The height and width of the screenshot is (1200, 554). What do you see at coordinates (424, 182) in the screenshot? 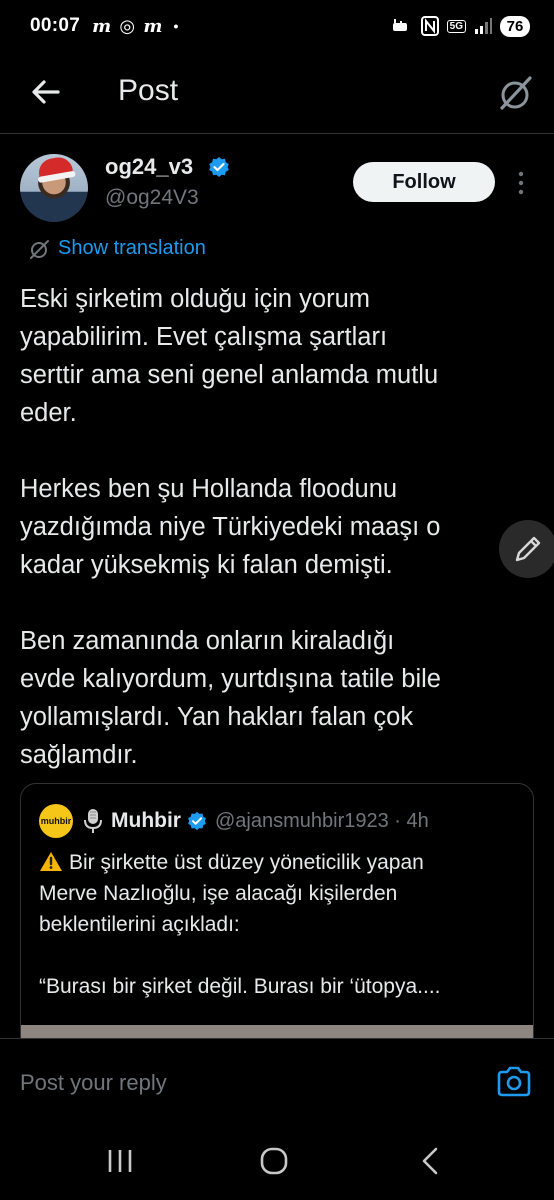
I see `follow-button: Follow` at bounding box center [424, 182].